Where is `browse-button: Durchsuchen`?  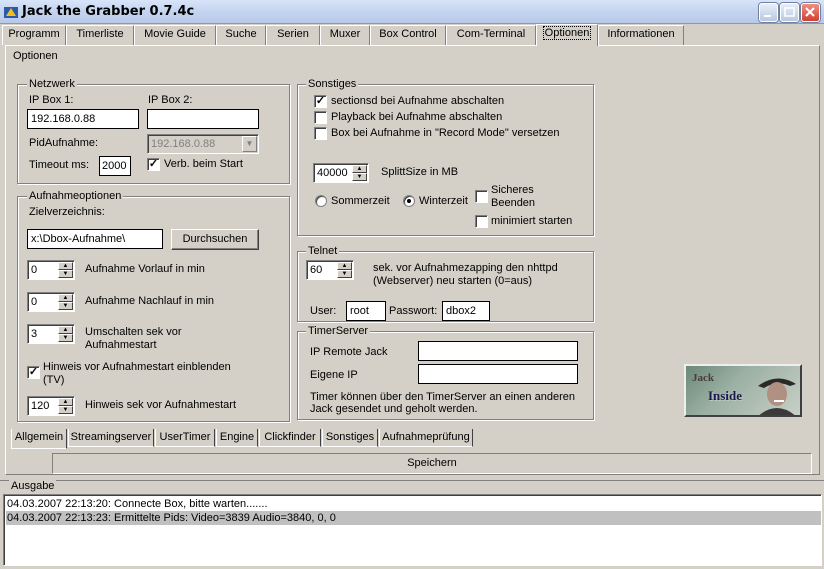
browse-button: Durchsuchen is located at coordinates (215, 239).